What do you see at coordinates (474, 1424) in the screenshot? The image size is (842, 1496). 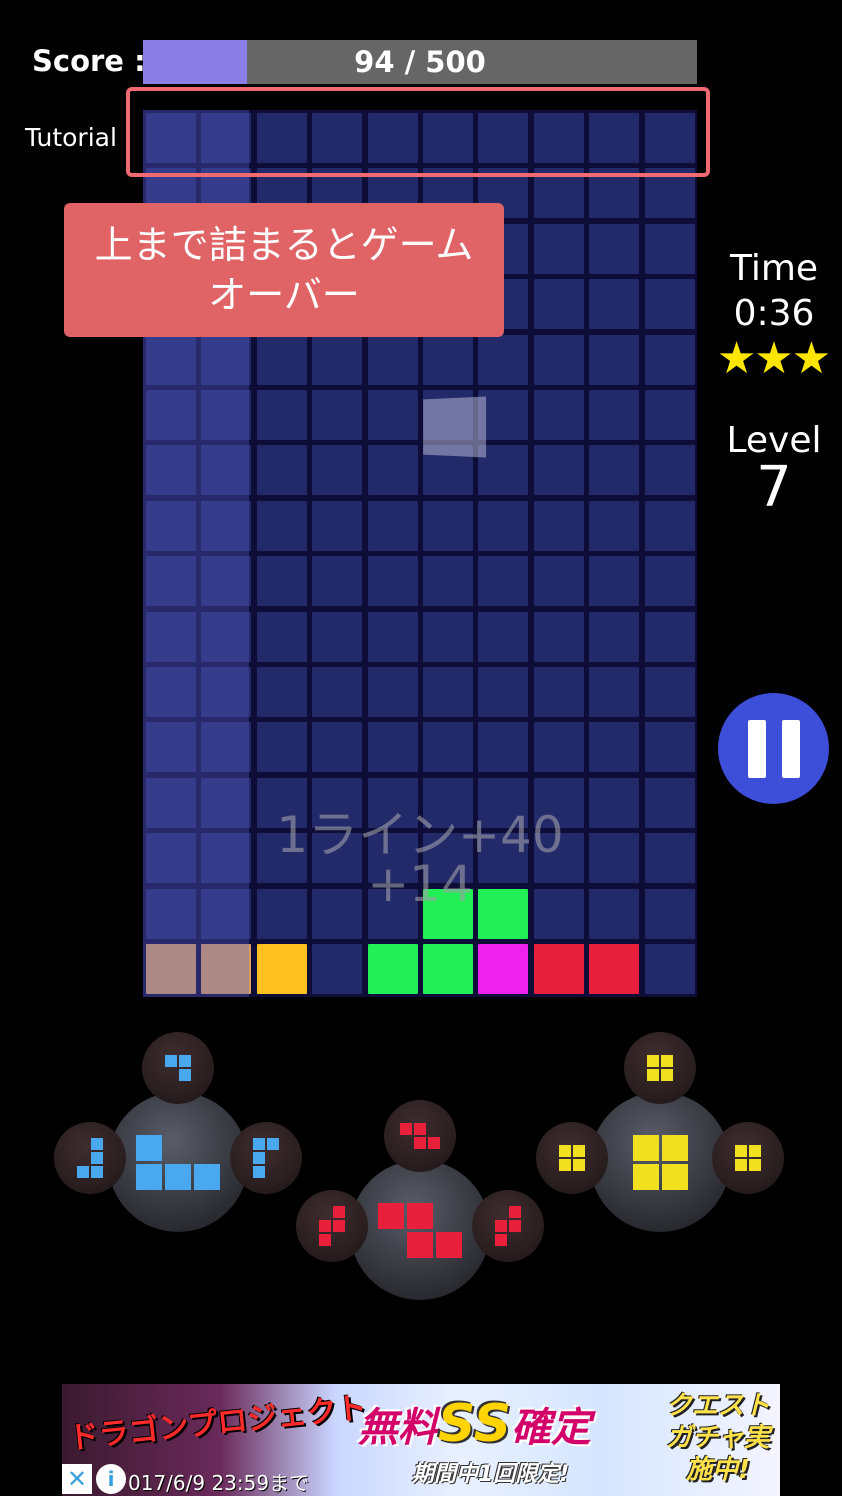 I see `ad-headline: 無料SS確定` at bounding box center [474, 1424].